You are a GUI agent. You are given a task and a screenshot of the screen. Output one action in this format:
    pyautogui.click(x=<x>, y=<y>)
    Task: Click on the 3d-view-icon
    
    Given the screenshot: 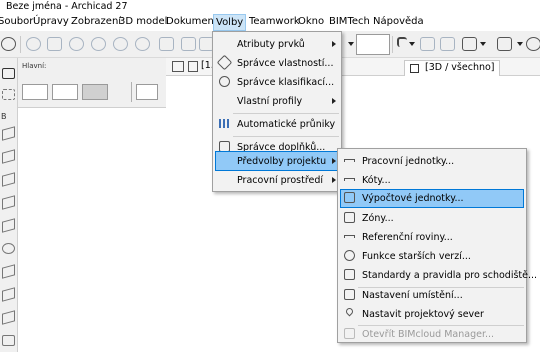 What is the action you would take?
    pyautogui.click(x=414, y=68)
    